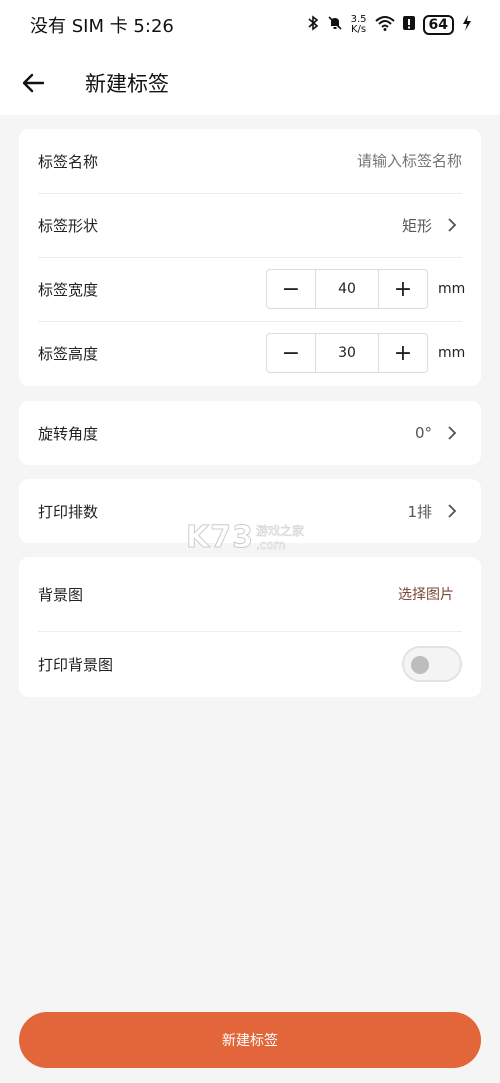 The width and height of the screenshot is (500, 1083). I want to click on print-background-label: 打印背景图, so click(76, 664).